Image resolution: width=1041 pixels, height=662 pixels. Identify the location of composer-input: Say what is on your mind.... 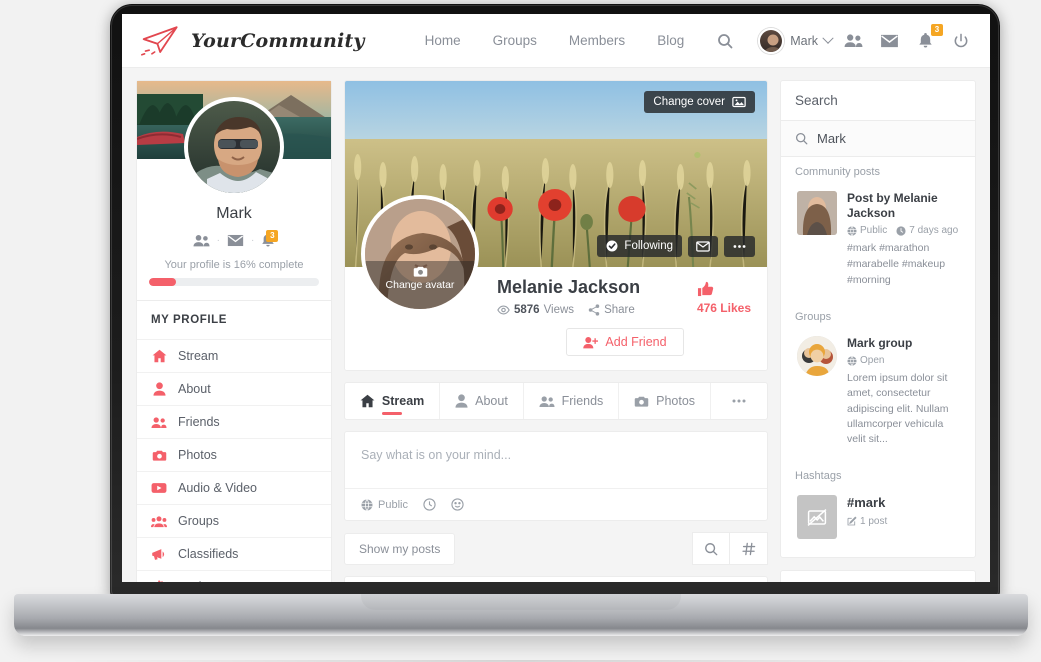
(556, 460).